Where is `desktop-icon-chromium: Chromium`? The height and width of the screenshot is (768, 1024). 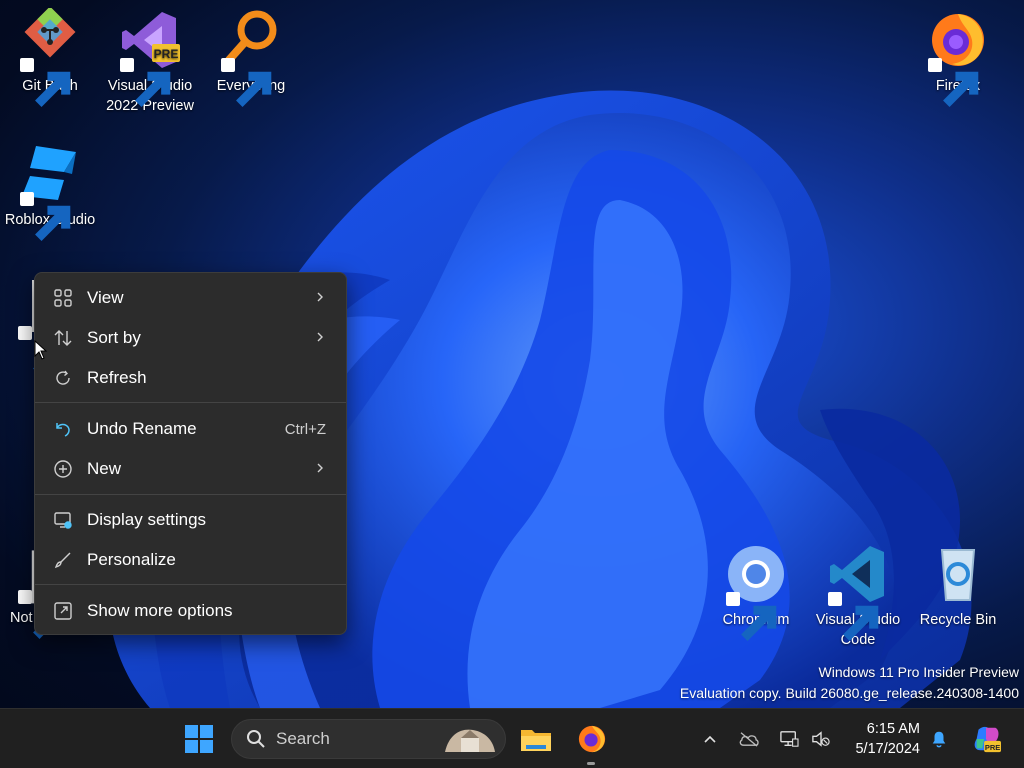
desktop-icon-chromium: Chromium is located at coordinates (756, 591).